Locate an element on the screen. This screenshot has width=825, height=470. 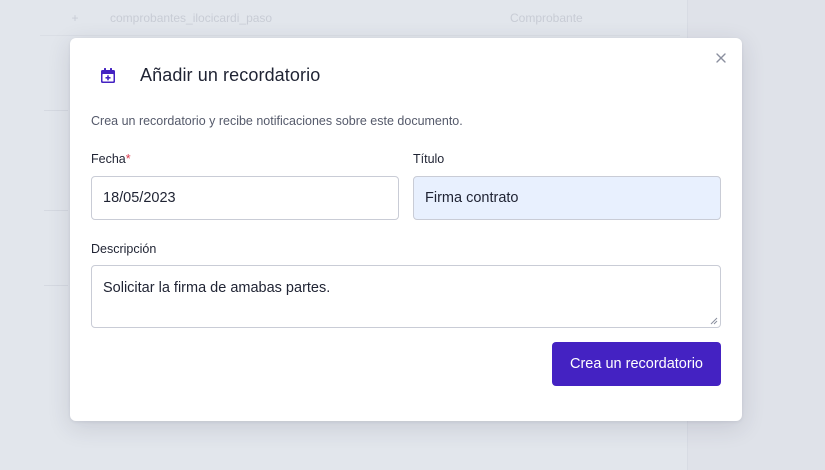
dialog-title: Añadir un recordatorio is located at coordinates (230, 75).